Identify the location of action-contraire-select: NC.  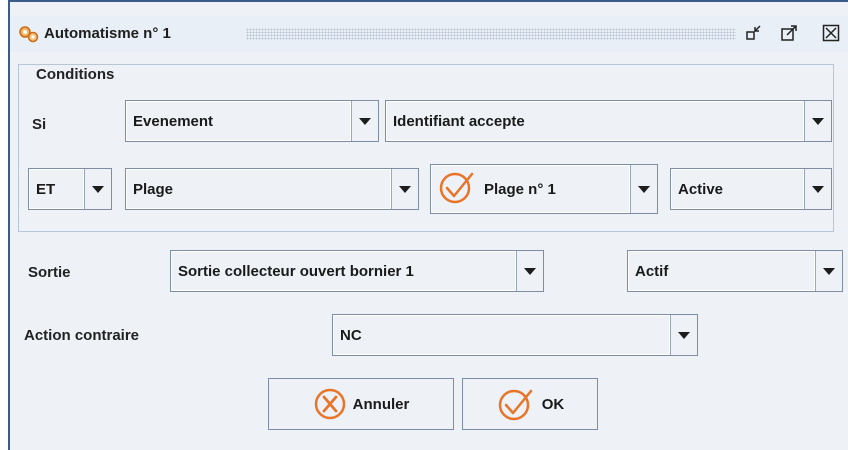
(515, 335).